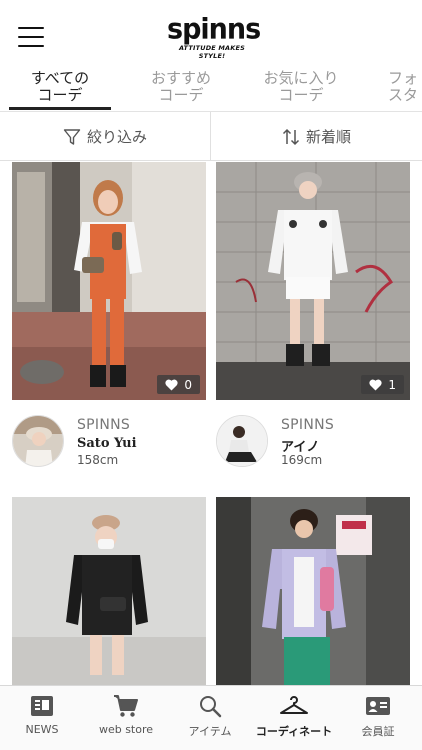 This screenshot has width=422, height=750. I want to click on nav-items: アイテム, so click(210, 716).